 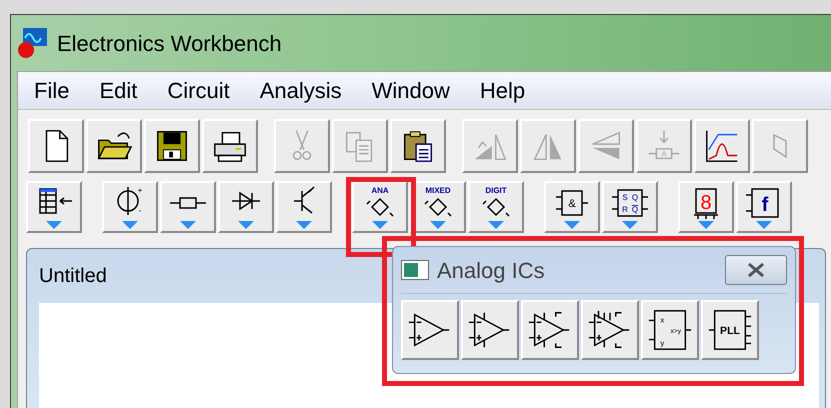 What do you see at coordinates (130, 207) in the screenshot?
I see `source-bin-button: + -` at bounding box center [130, 207].